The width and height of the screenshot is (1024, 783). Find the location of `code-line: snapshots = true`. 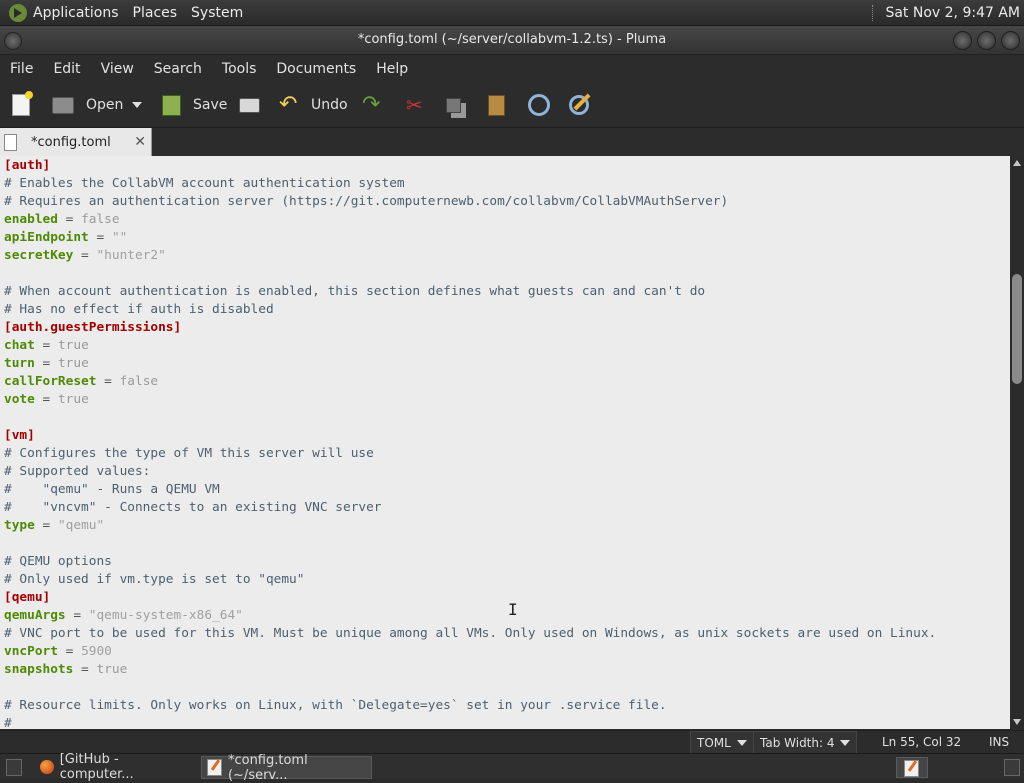

code-line: snapshots = true is located at coordinates (505, 670).